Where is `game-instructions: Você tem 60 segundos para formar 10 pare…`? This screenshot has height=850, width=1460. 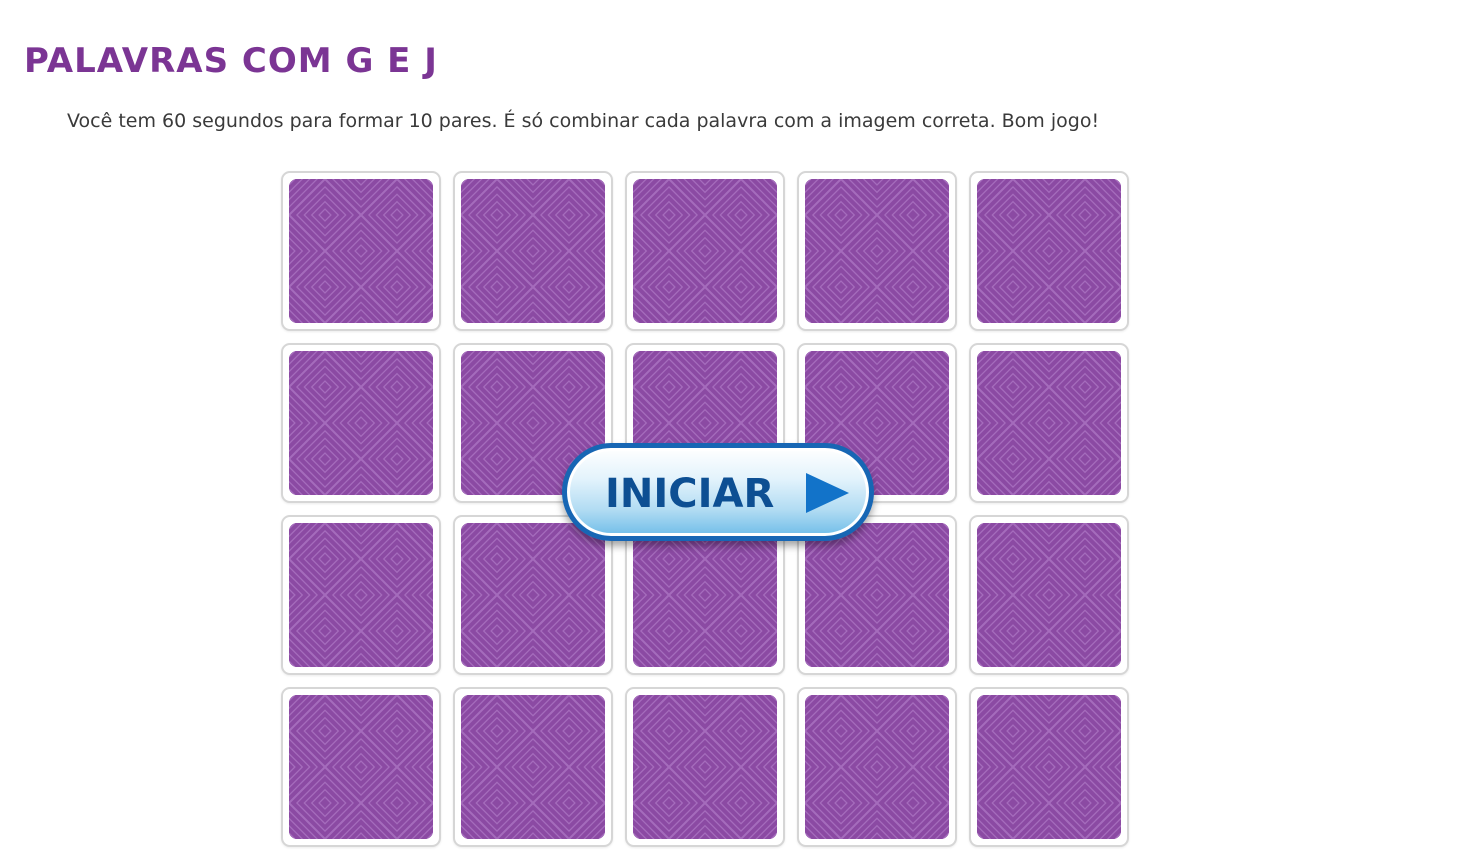 game-instructions: Você tem 60 segundos para formar 10 pare… is located at coordinates (583, 121).